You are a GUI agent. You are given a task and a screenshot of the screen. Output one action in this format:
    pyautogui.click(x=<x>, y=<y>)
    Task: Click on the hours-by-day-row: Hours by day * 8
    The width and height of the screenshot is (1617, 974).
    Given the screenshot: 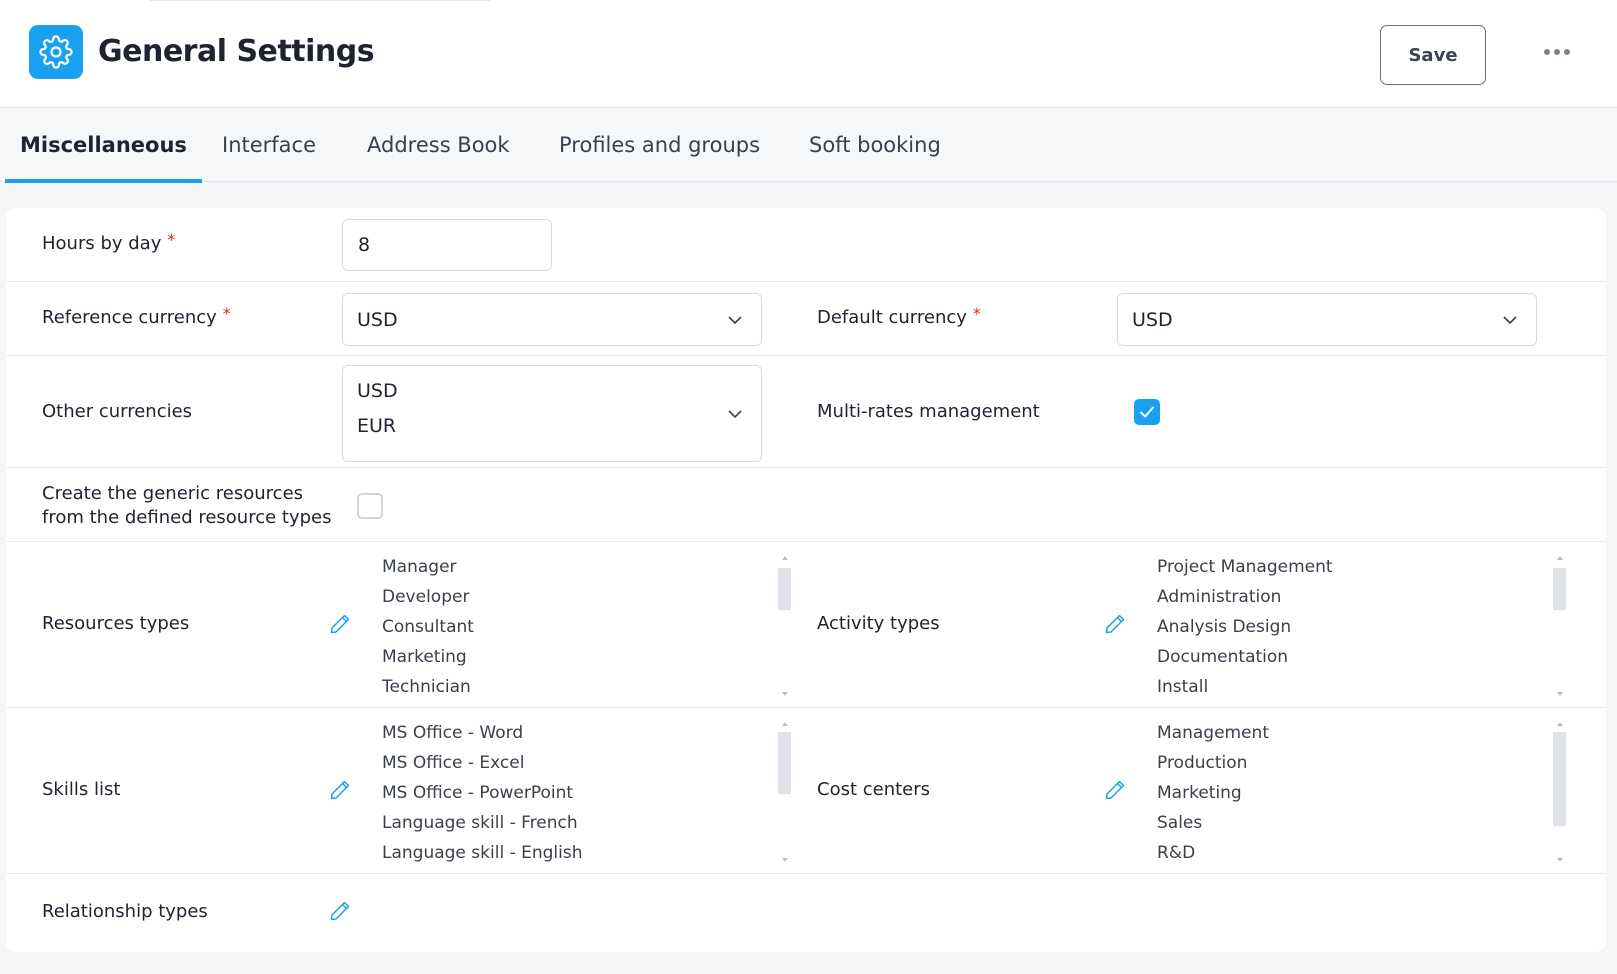 What is the action you would take?
    pyautogui.click(x=806, y=245)
    